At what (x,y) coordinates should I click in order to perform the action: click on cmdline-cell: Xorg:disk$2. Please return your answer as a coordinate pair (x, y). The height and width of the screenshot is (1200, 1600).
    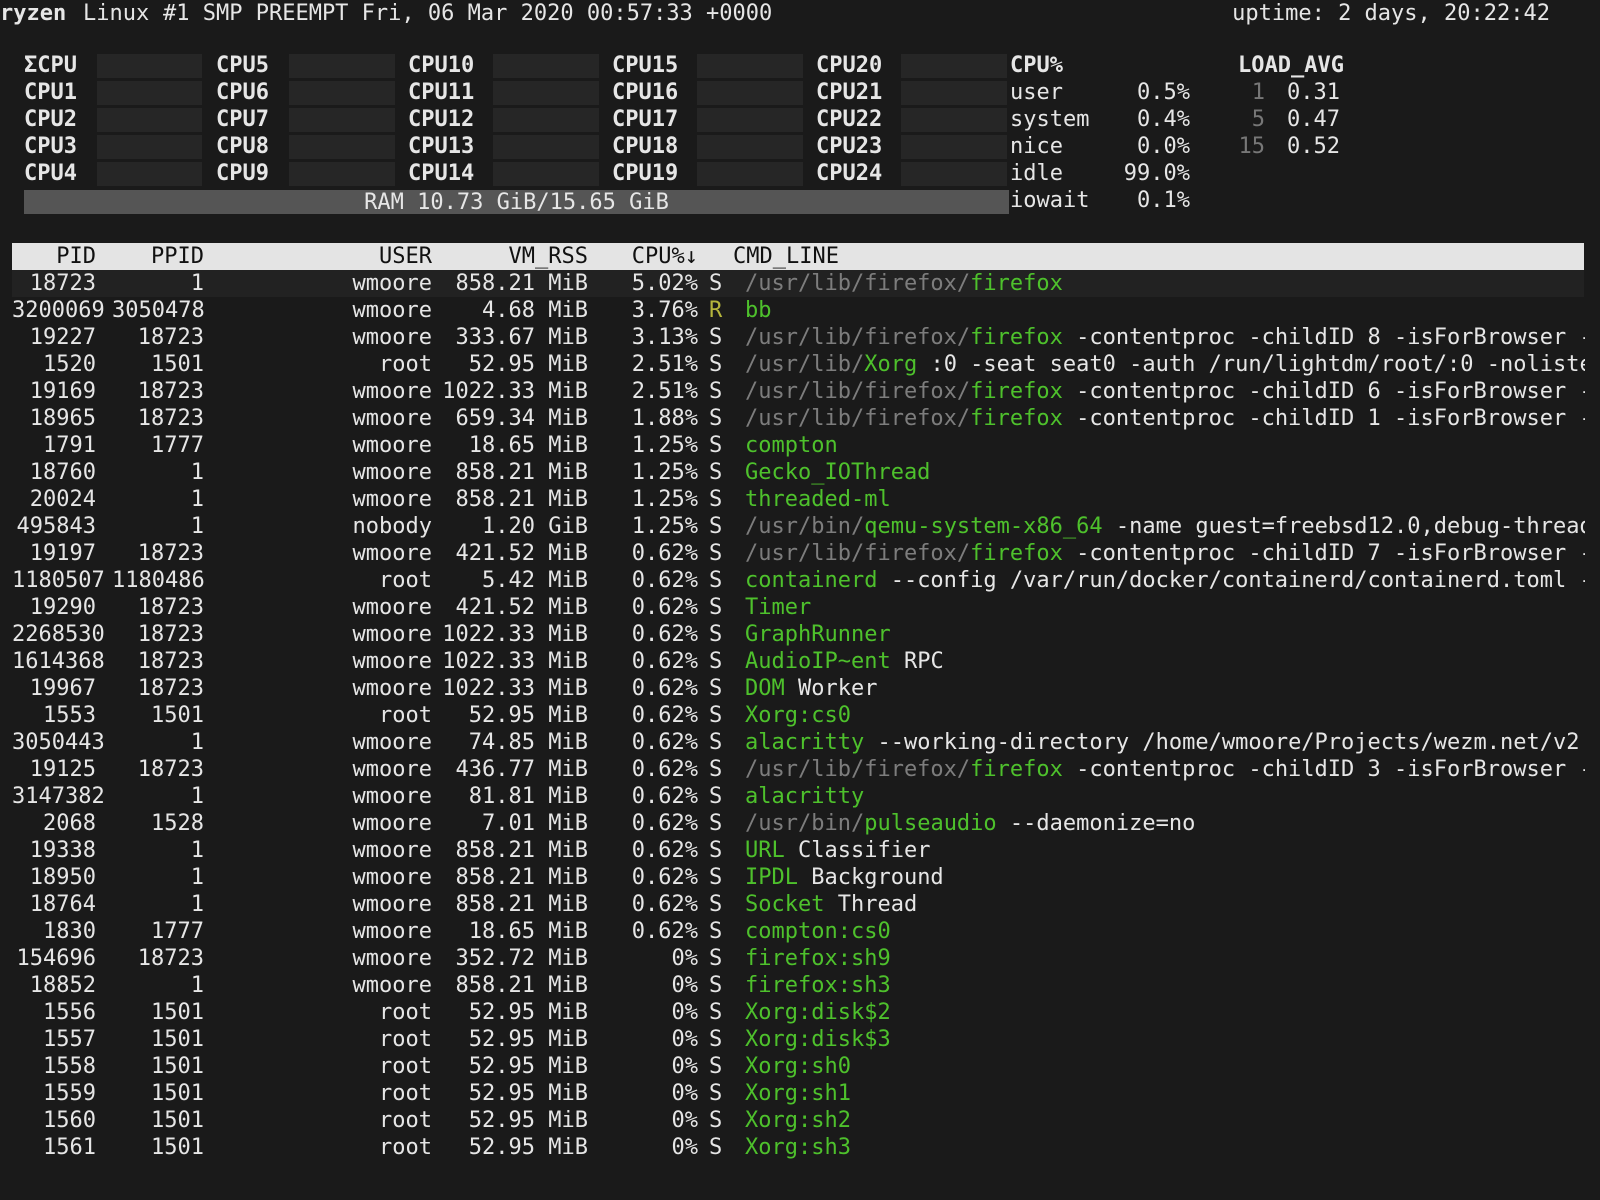
    Looking at the image, I should click on (1165, 1012).